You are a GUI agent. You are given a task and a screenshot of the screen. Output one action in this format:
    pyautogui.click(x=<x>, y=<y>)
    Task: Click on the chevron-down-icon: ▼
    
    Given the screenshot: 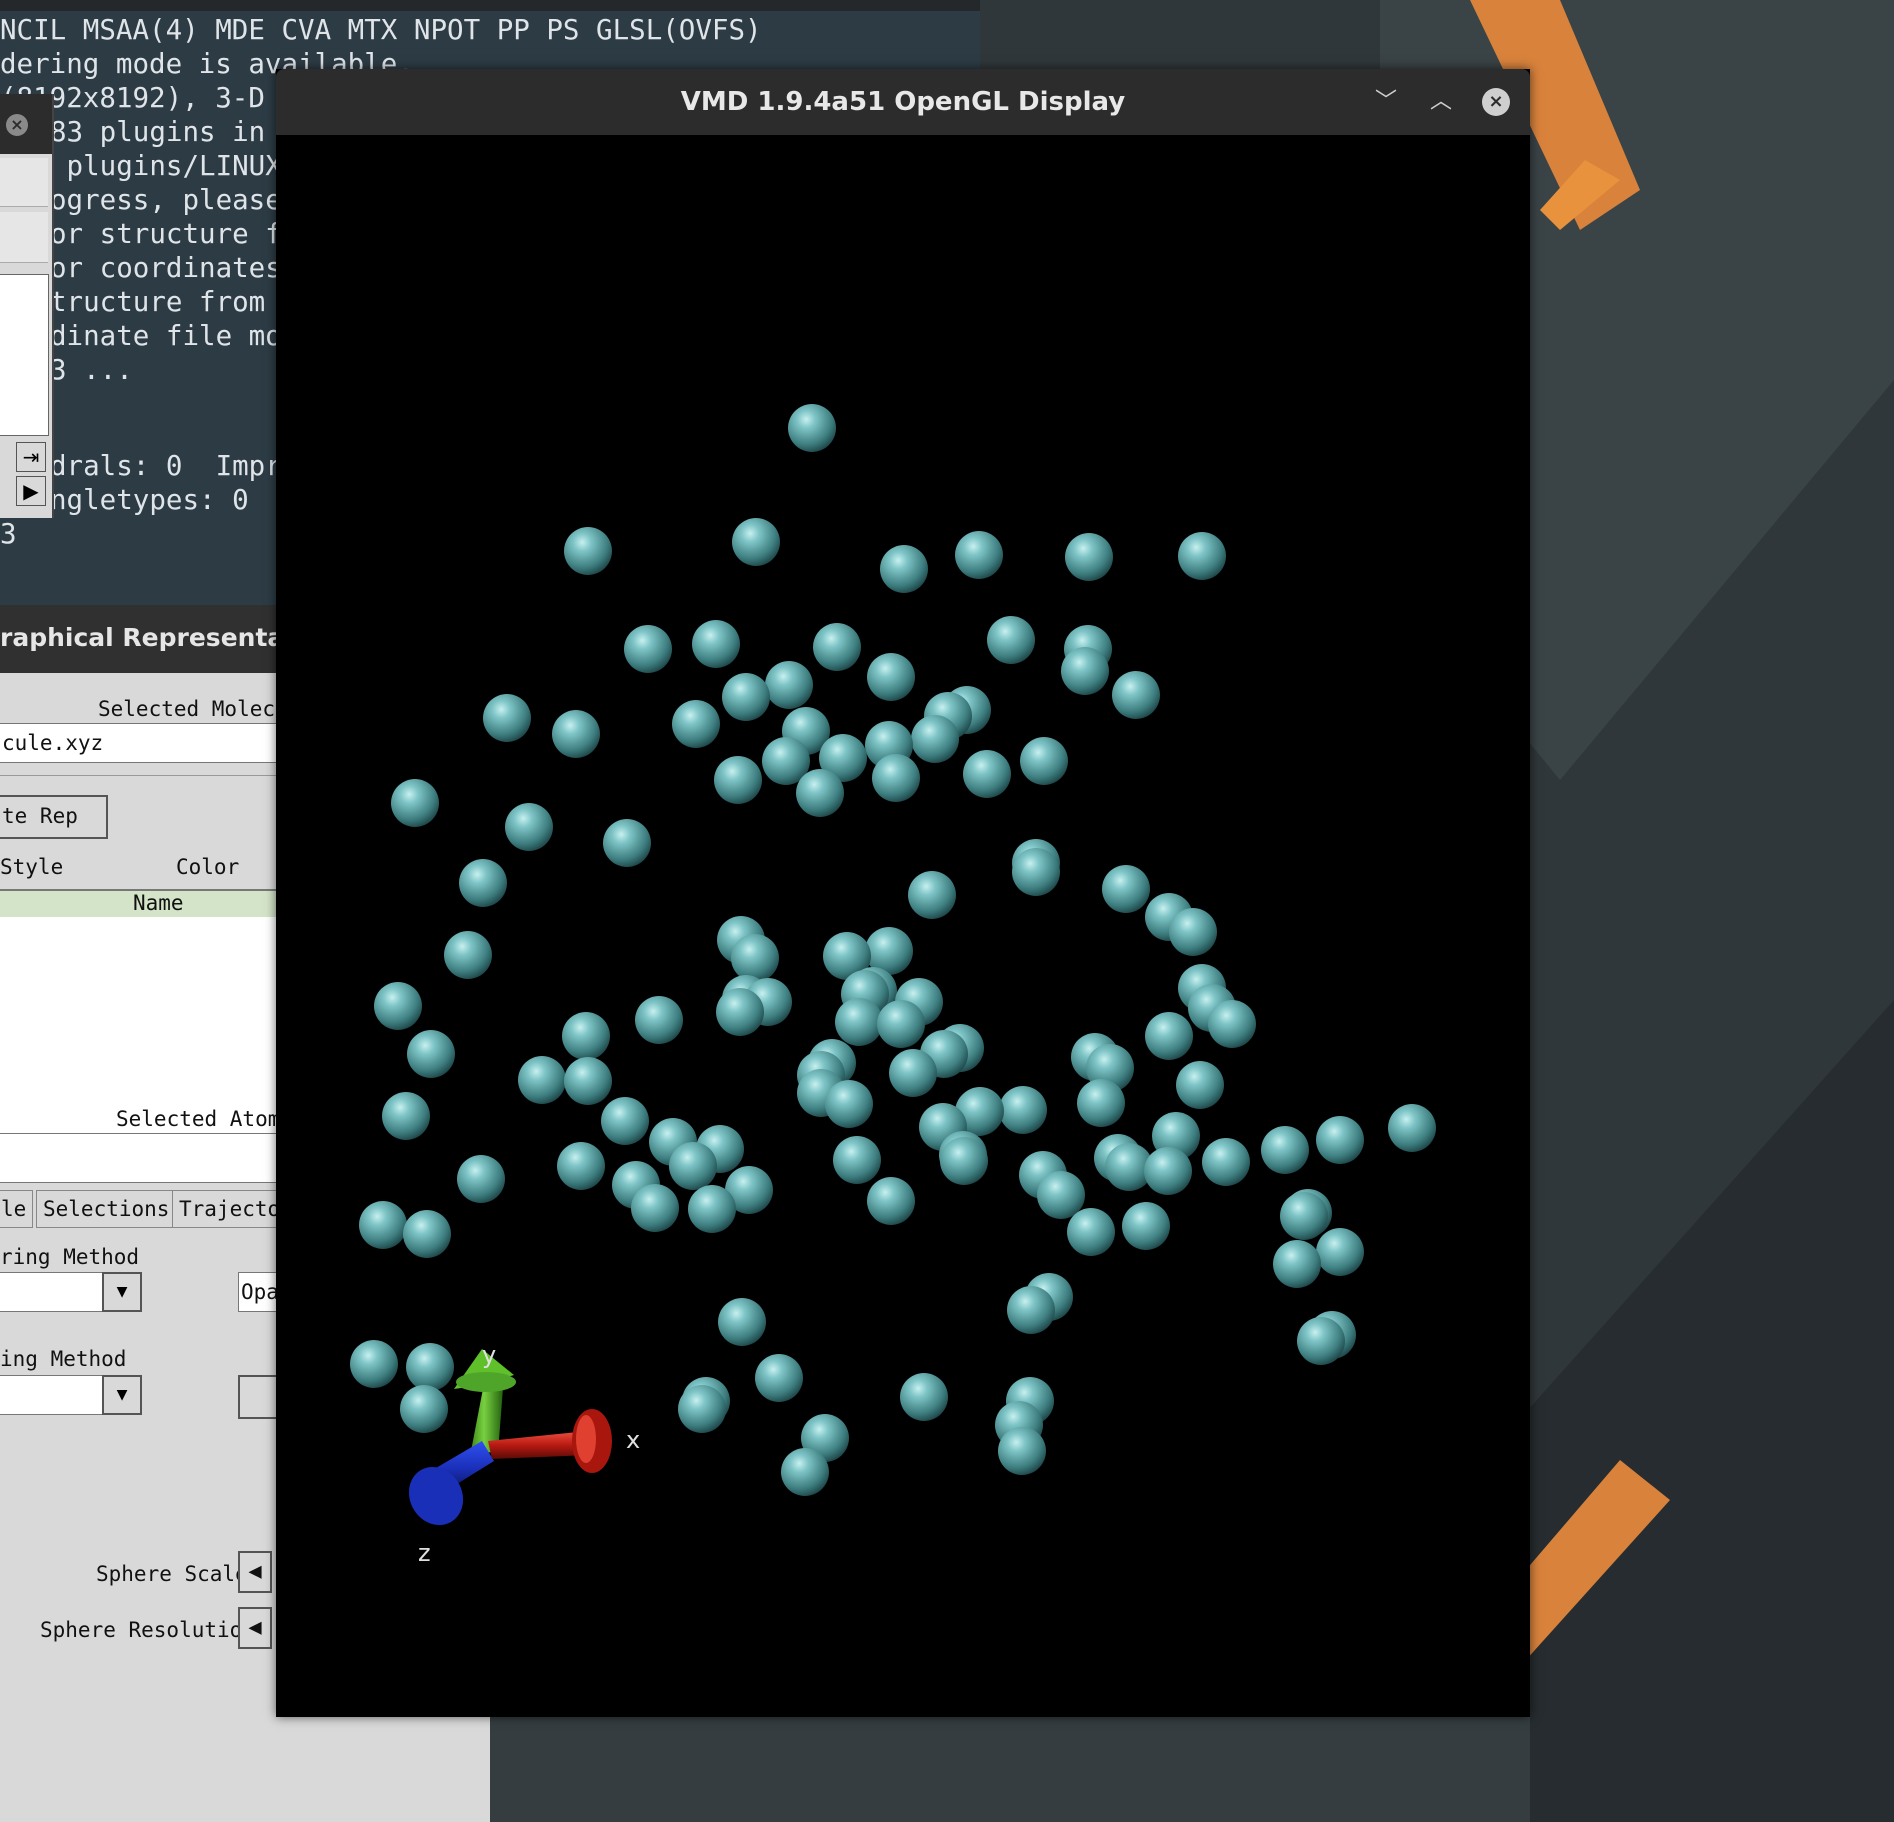 What is the action you would take?
    pyautogui.click(x=122, y=1395)
    